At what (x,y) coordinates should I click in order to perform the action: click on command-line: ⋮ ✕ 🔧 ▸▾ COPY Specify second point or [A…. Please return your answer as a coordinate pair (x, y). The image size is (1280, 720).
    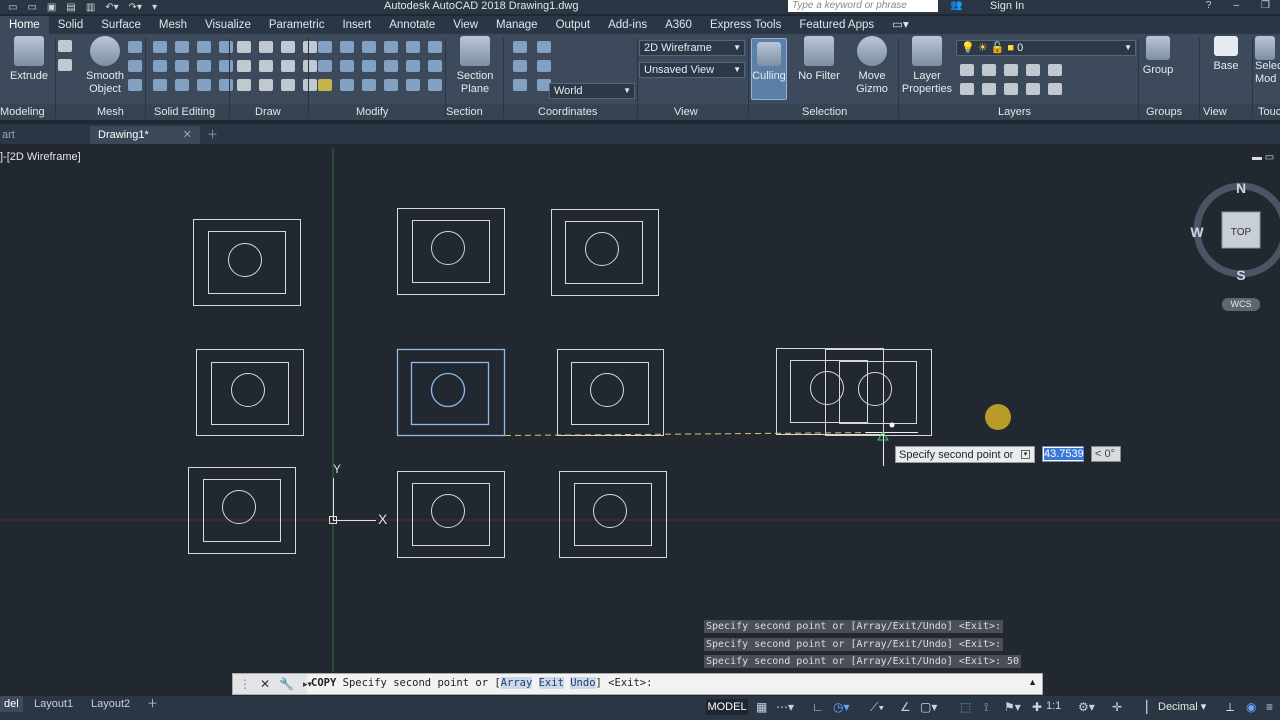
    Looking at the image, I should click on (637, 684).